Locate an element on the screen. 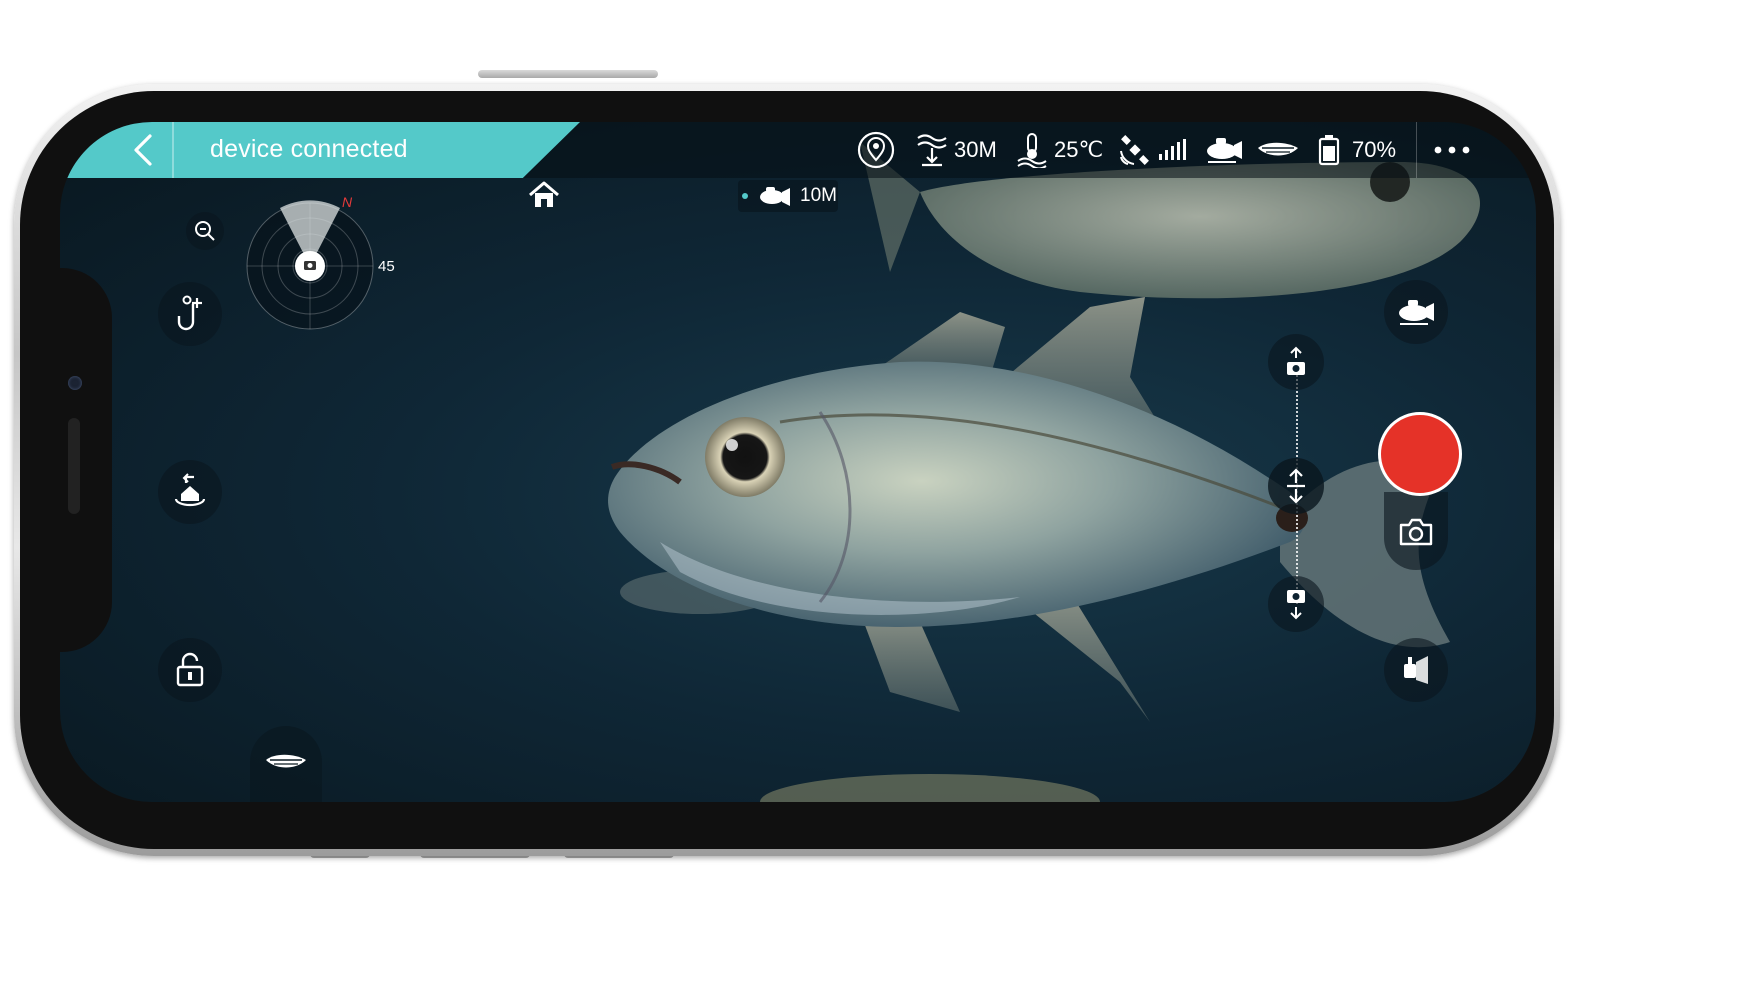 The width and height of the screenshot is (1754, 982). boat-tray is located at coordinates (286, 764).